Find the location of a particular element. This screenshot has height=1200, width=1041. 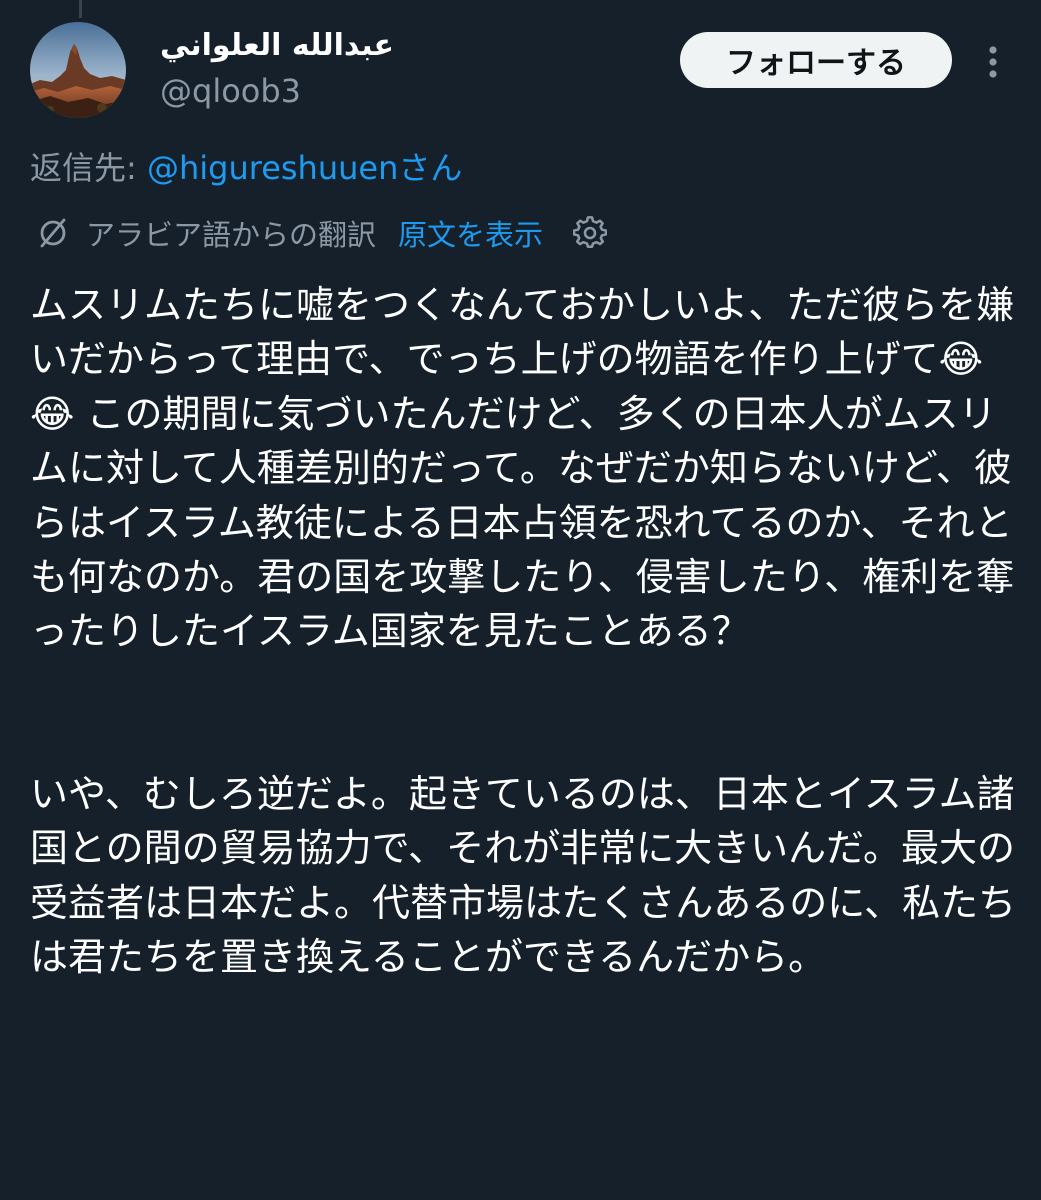

replying-to-prefix: 返信先: is located at coordinates (88, 168).